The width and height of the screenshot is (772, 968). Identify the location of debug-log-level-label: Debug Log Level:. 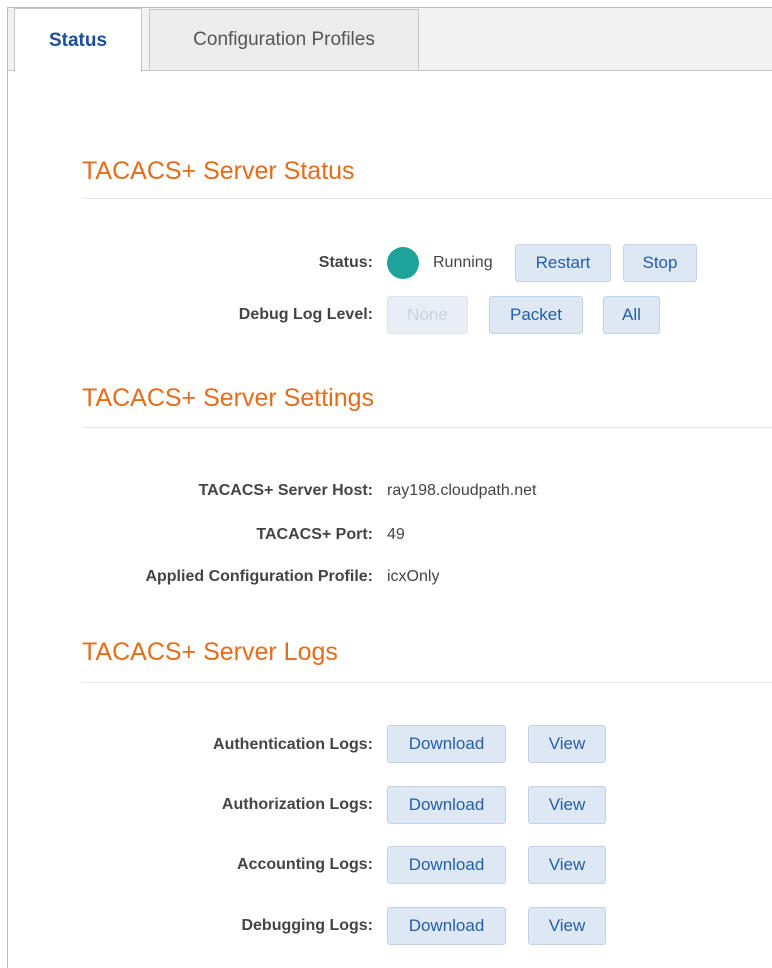
(305, 314).